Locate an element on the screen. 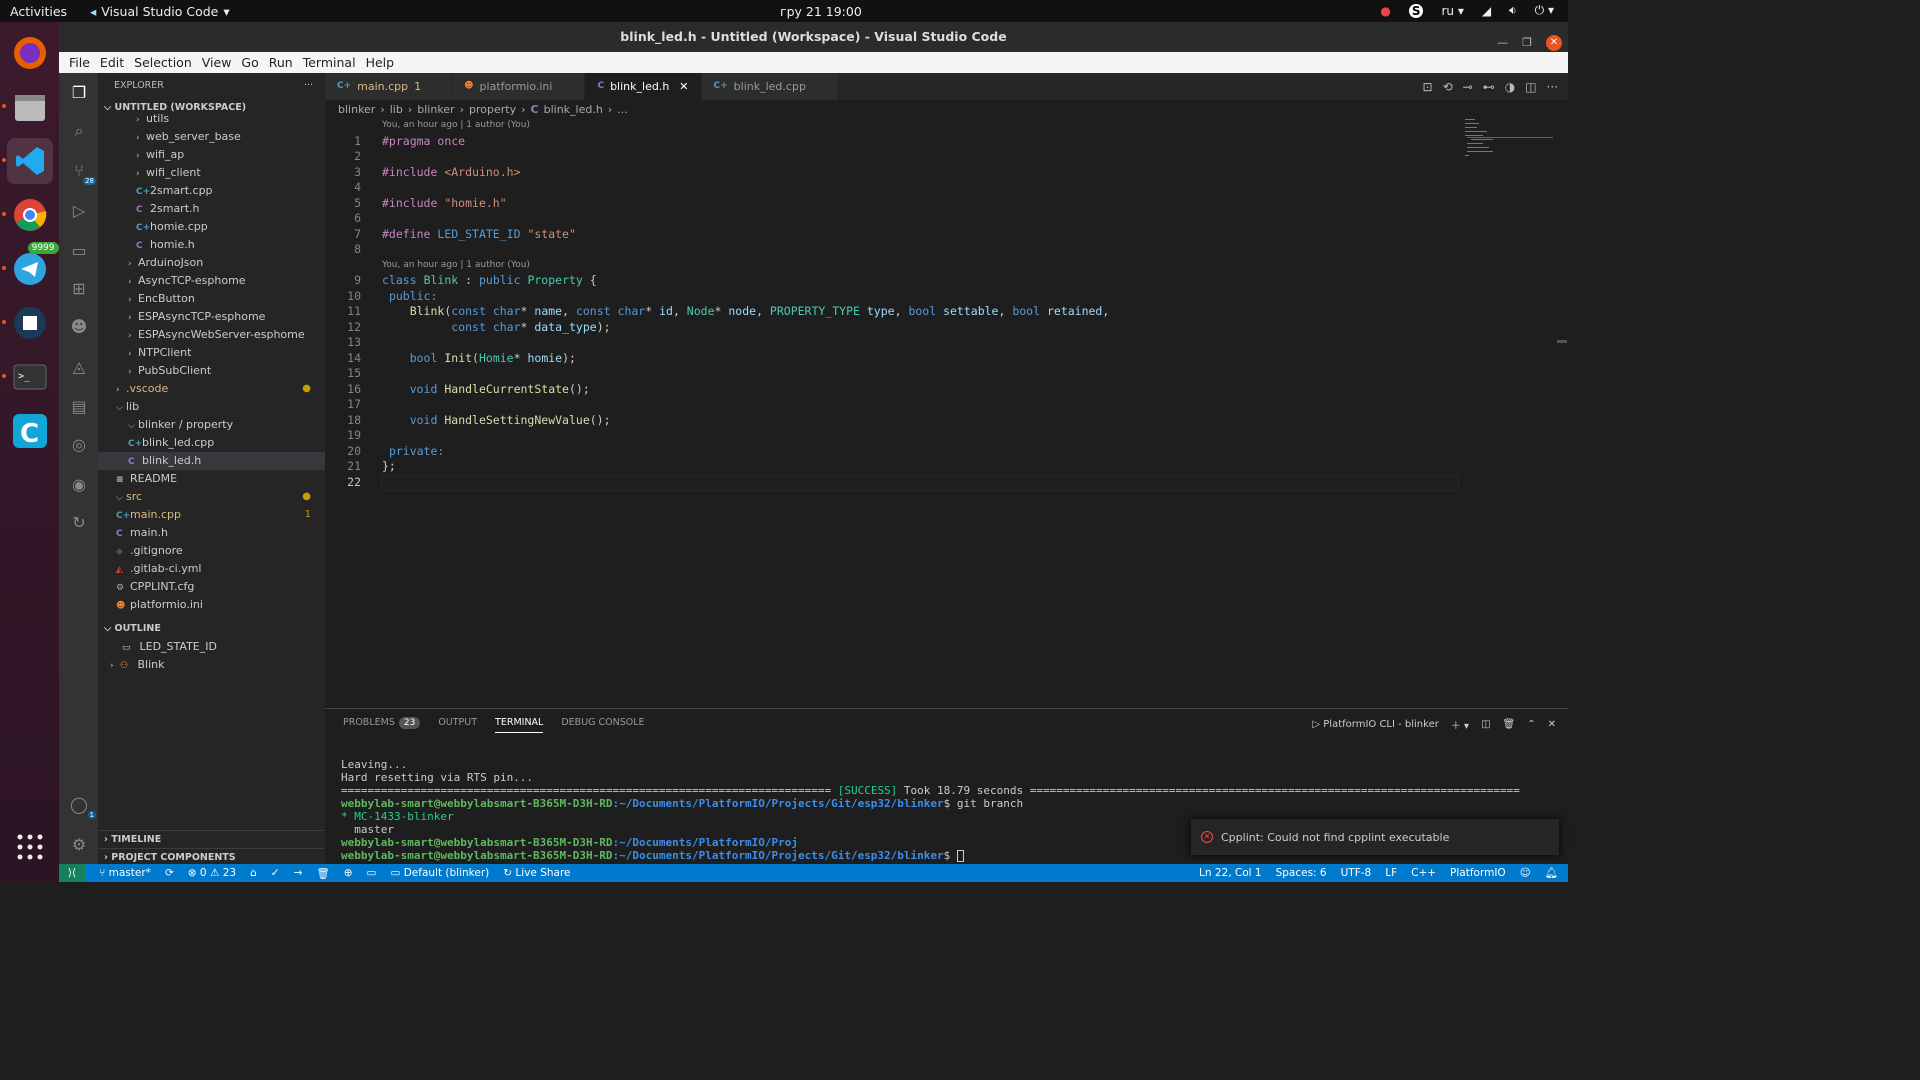 This screenshot has width=1920, height=1080. encoding: UTF-8 is located at coordinates (1356, 873).